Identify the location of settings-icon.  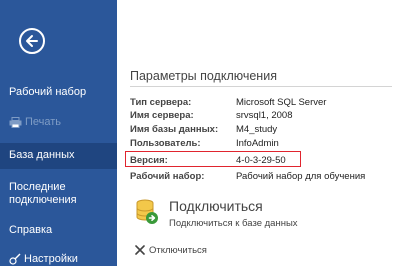
(15, 259).